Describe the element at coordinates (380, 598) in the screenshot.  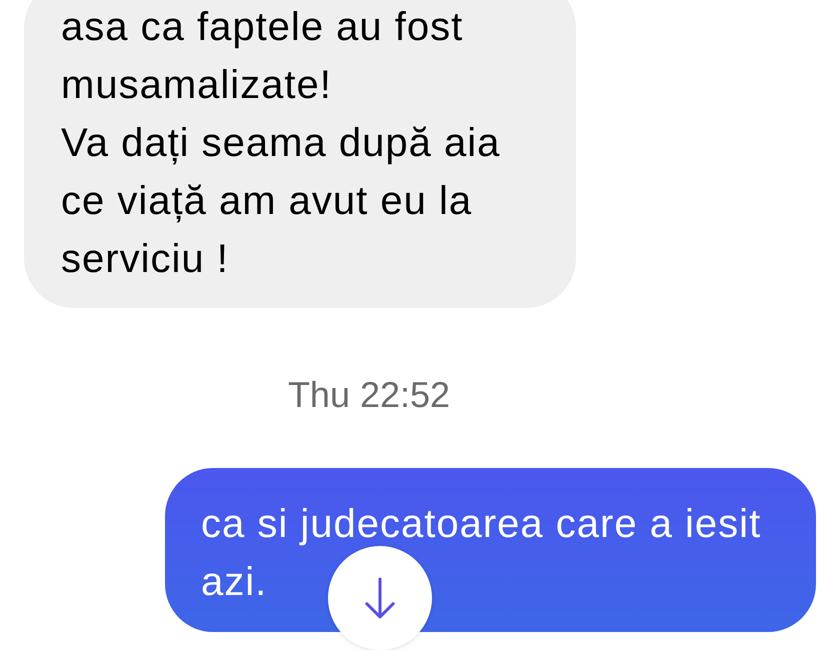
I see `arrow-down-icon` at that location.